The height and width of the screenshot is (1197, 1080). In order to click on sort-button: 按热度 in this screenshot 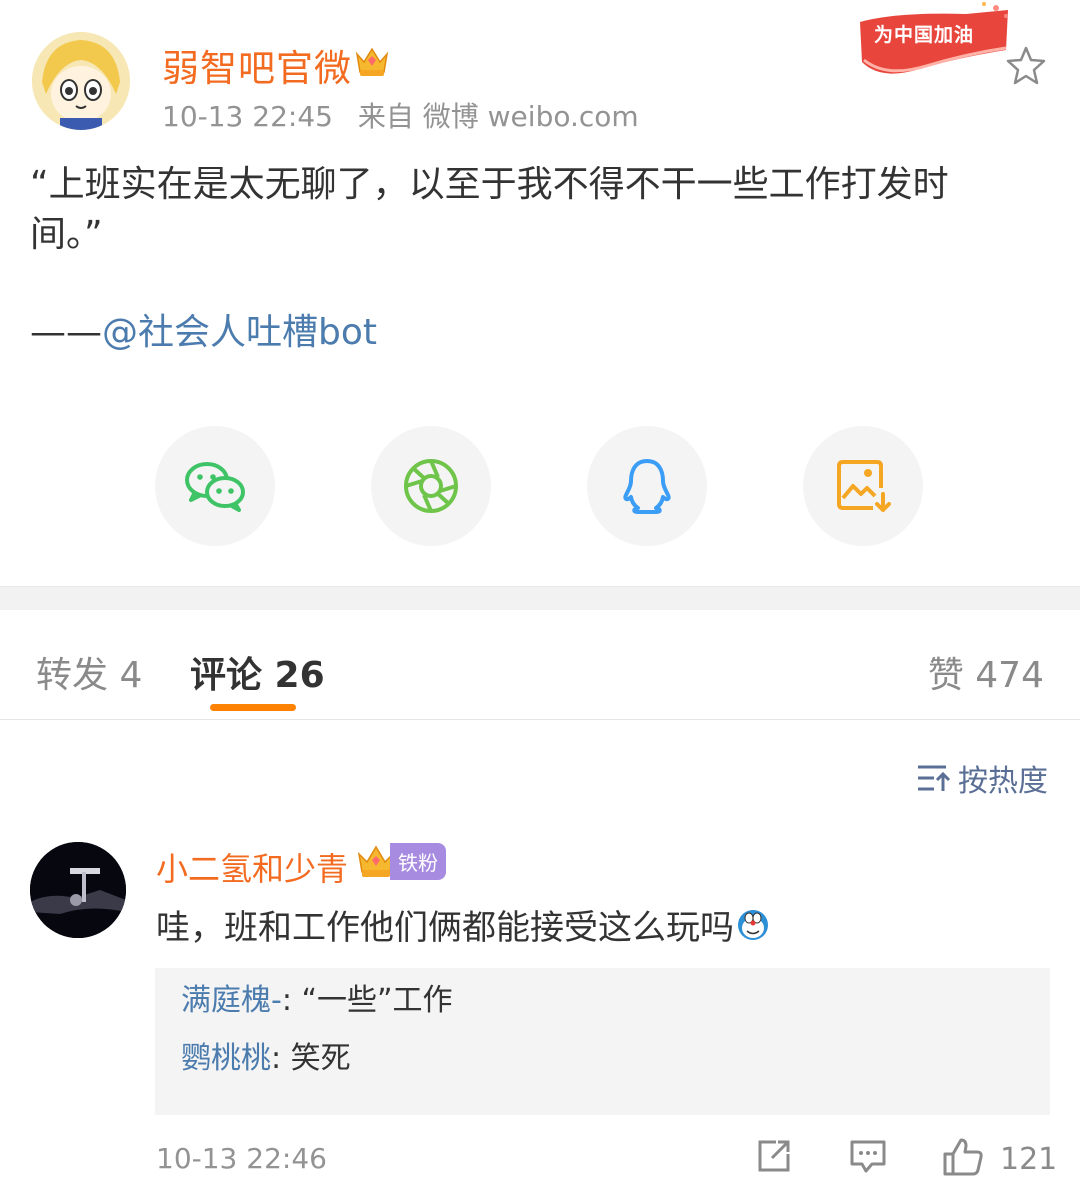, I will do `click(982, 778)`.